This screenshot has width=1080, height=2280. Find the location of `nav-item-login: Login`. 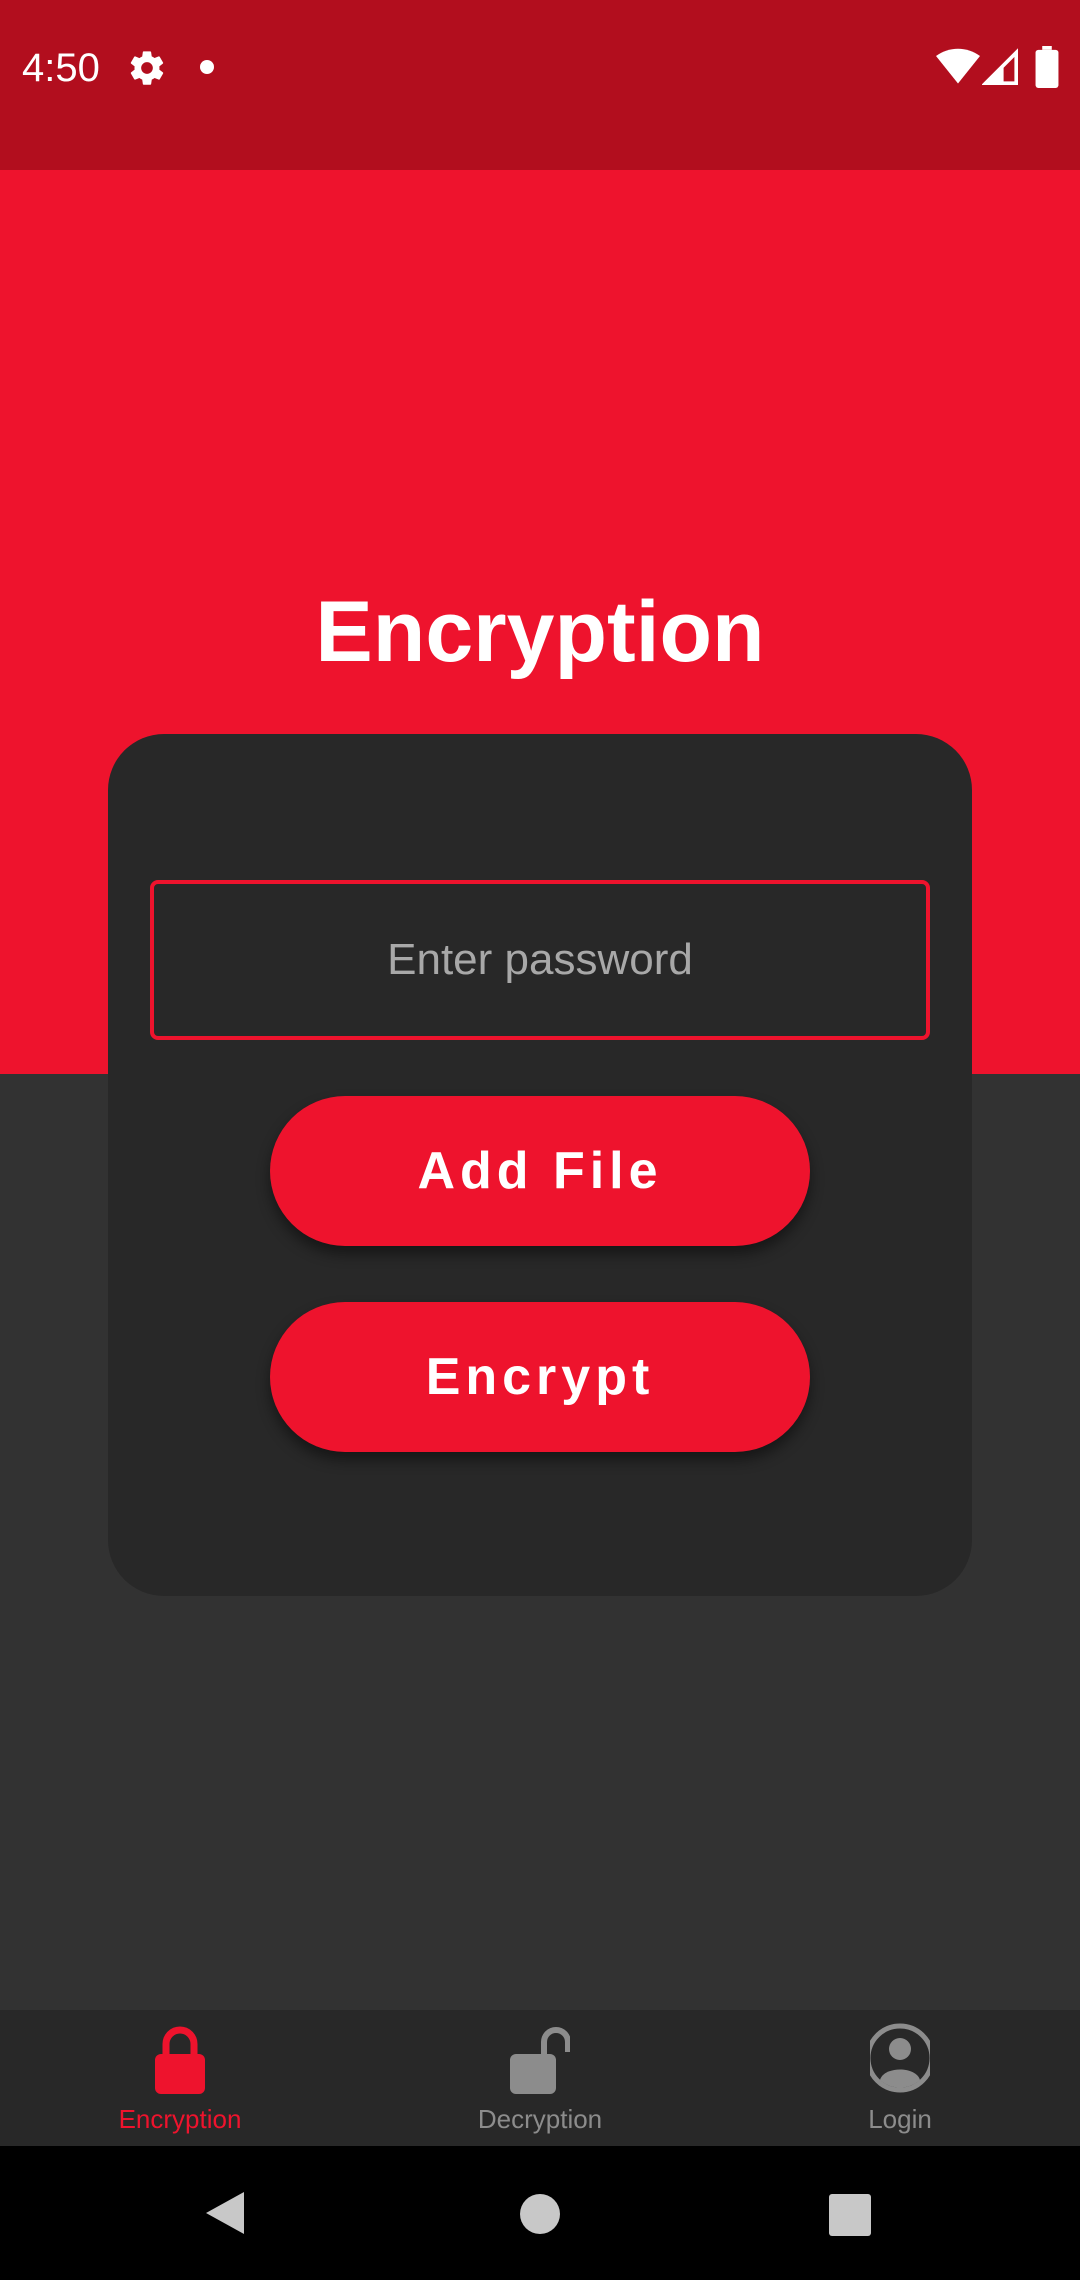

nav-item-login: Login is located at coordinates (900, 2078).